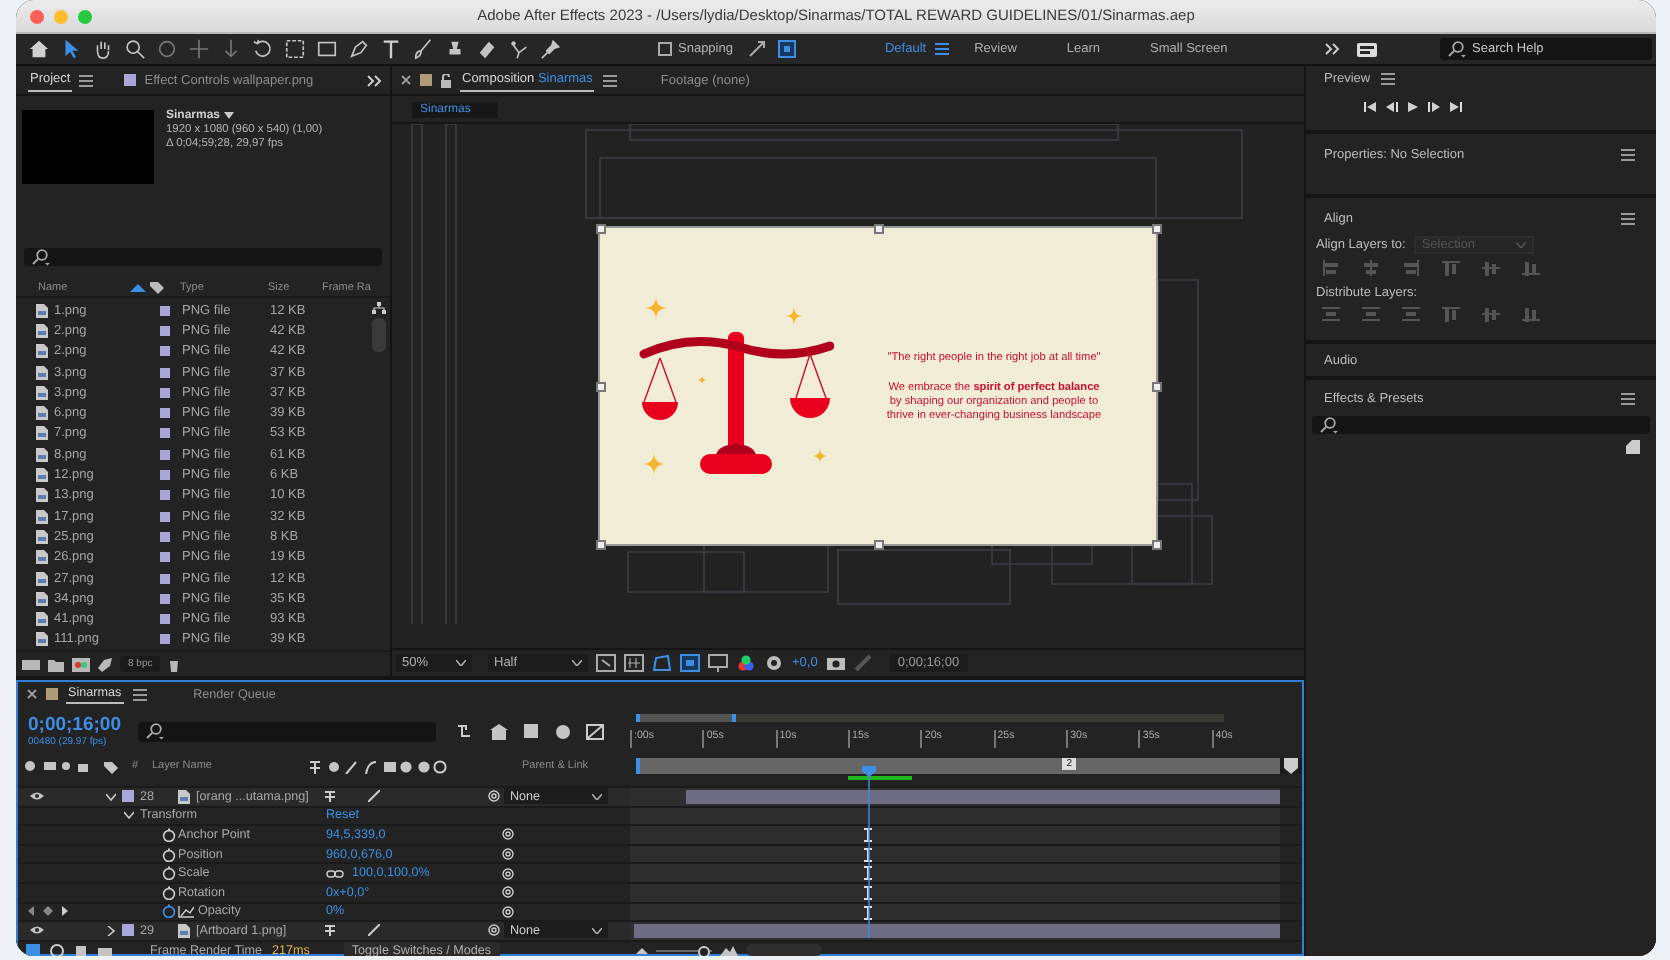 Image resolution: width=1670 pixels, height=960 pixels. What do you see at coordinates (746, 663) in the screenshot?
I see `color-channels-icon` at bounding box center [746, 663].